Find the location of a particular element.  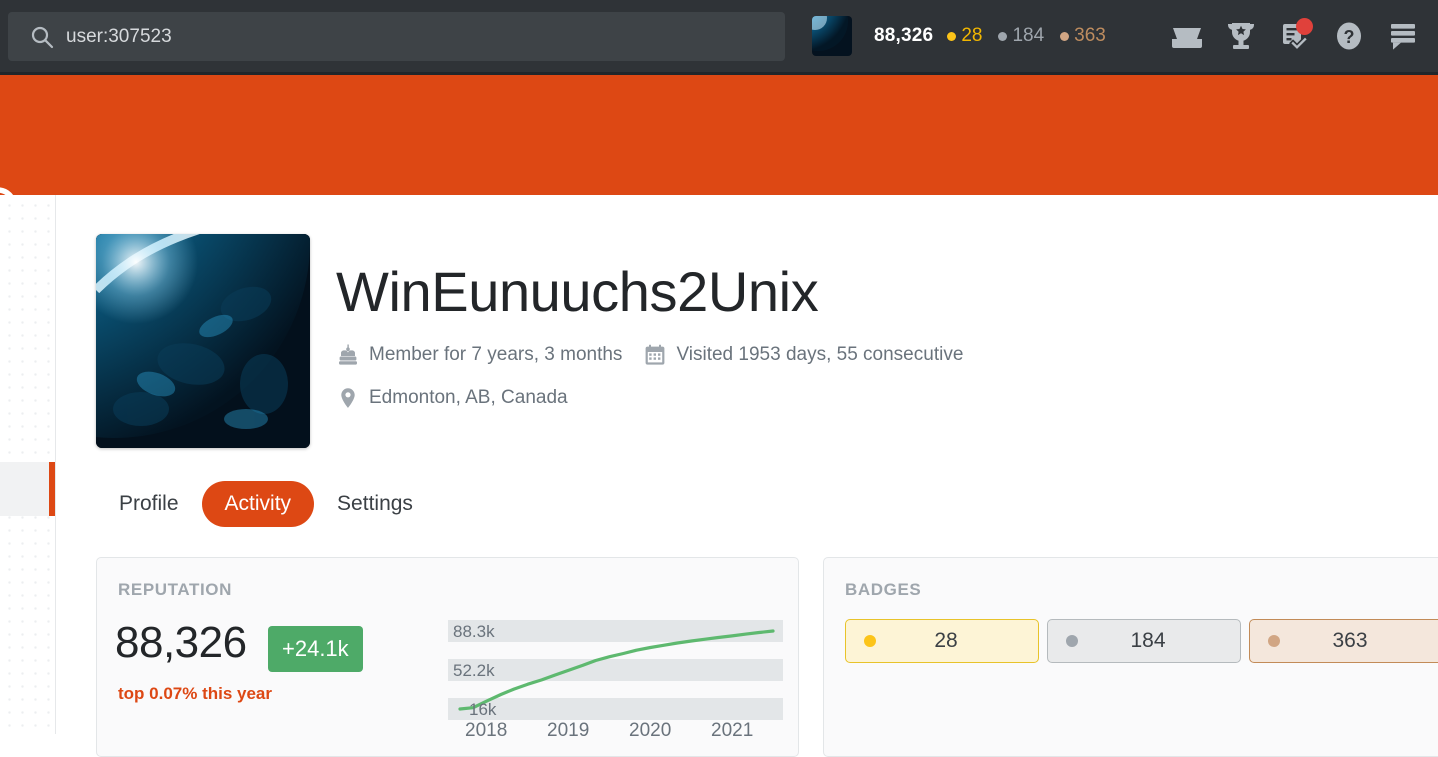

trophy-icon is located at coordinates (1241, 36).